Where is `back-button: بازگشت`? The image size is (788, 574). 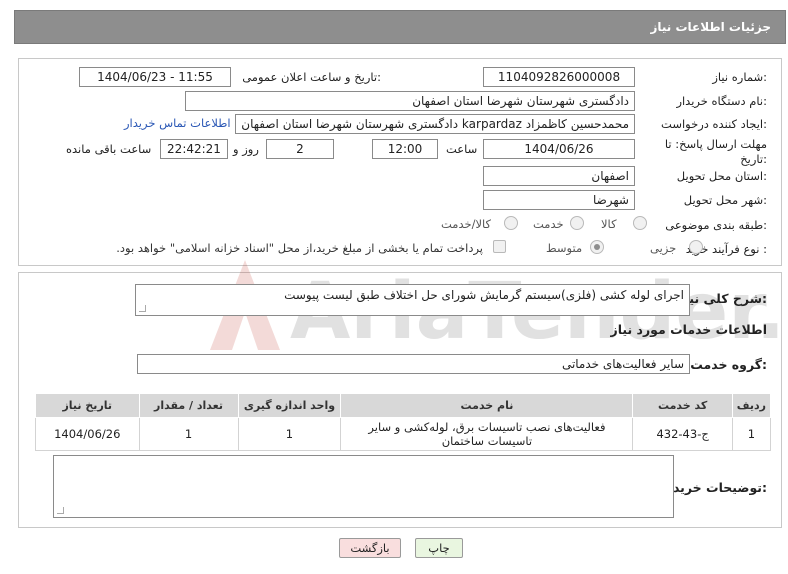
back-button: بازگشت is located at coordinates (370, 548).